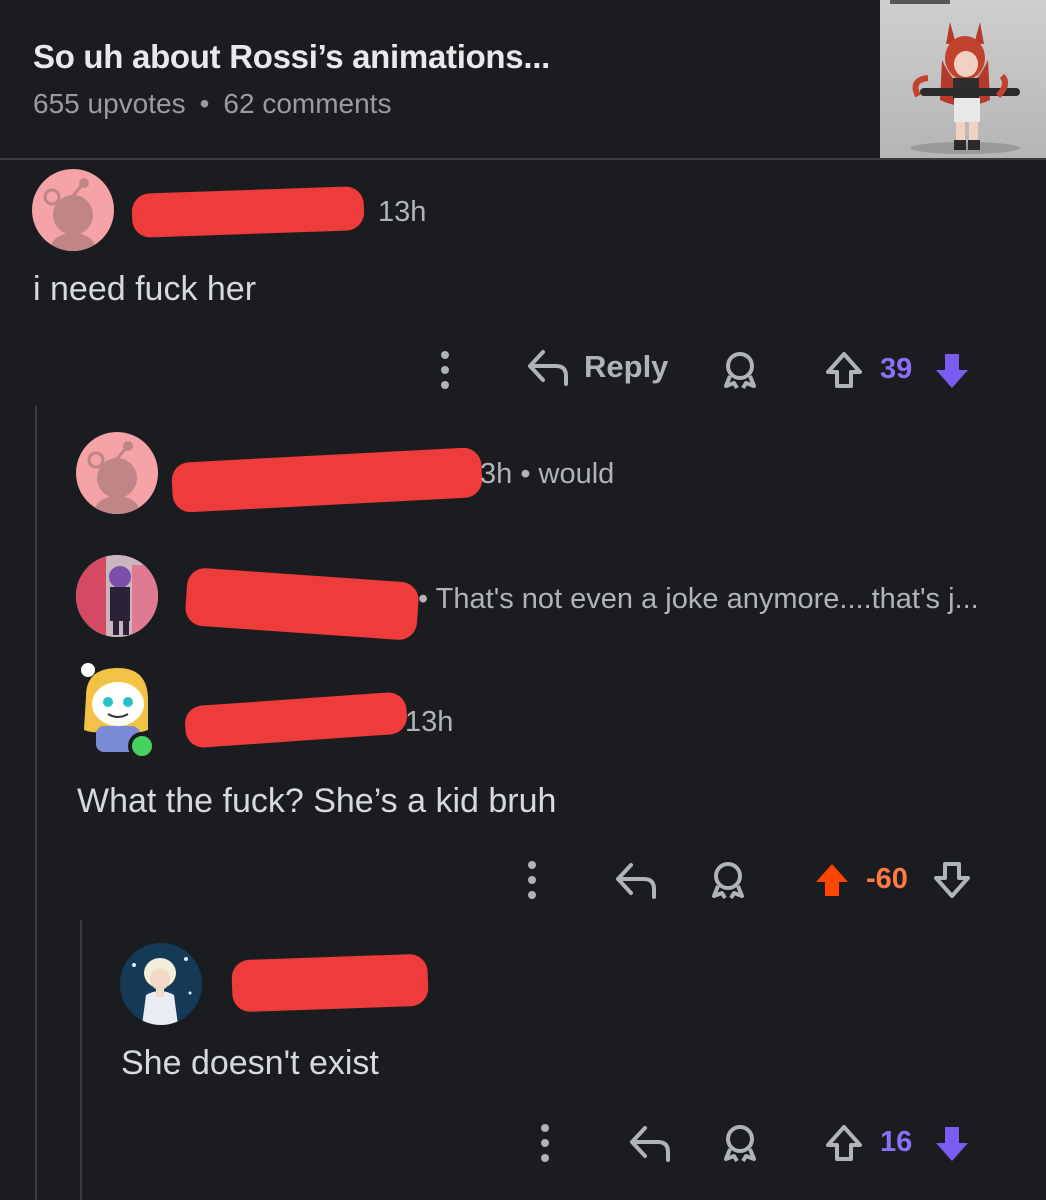 This screenshot has width=1046, height=1200. Describe the element at coordinates (145, 289) in the screenshot. I see `comment-body: i need fuck her` at that location.